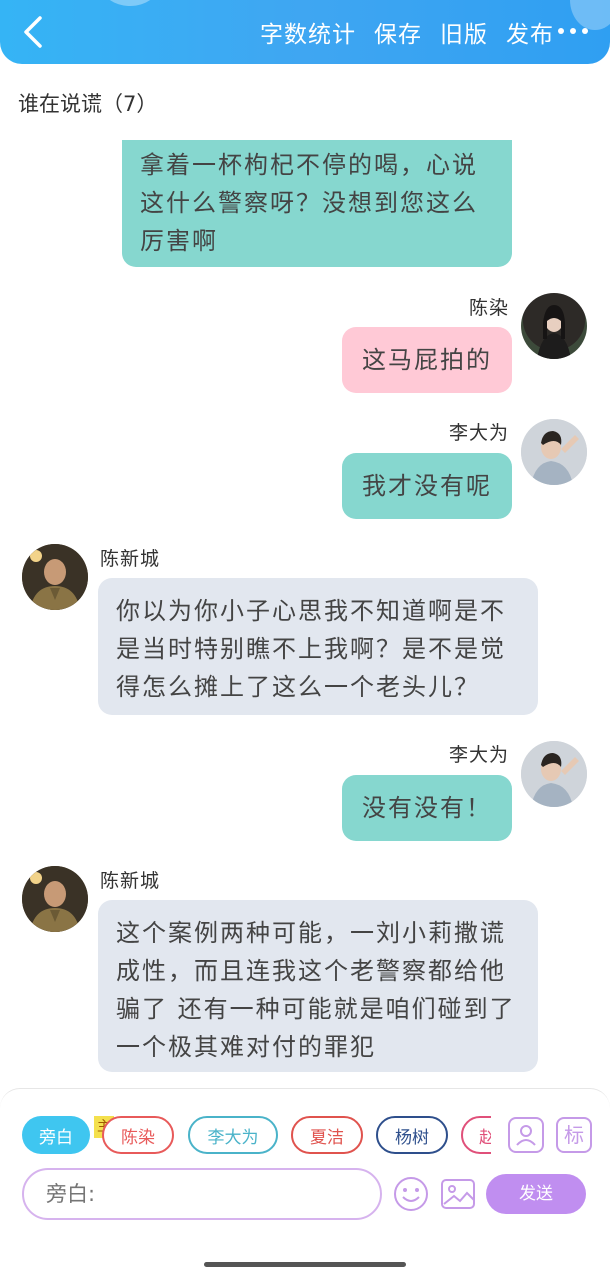 Image resolution: width=610 pixels, height=1280 pixels. Describe the element at coordinates (427, 486) in the screenshot. I see `message-bubble: 我才没有呢` at that location.